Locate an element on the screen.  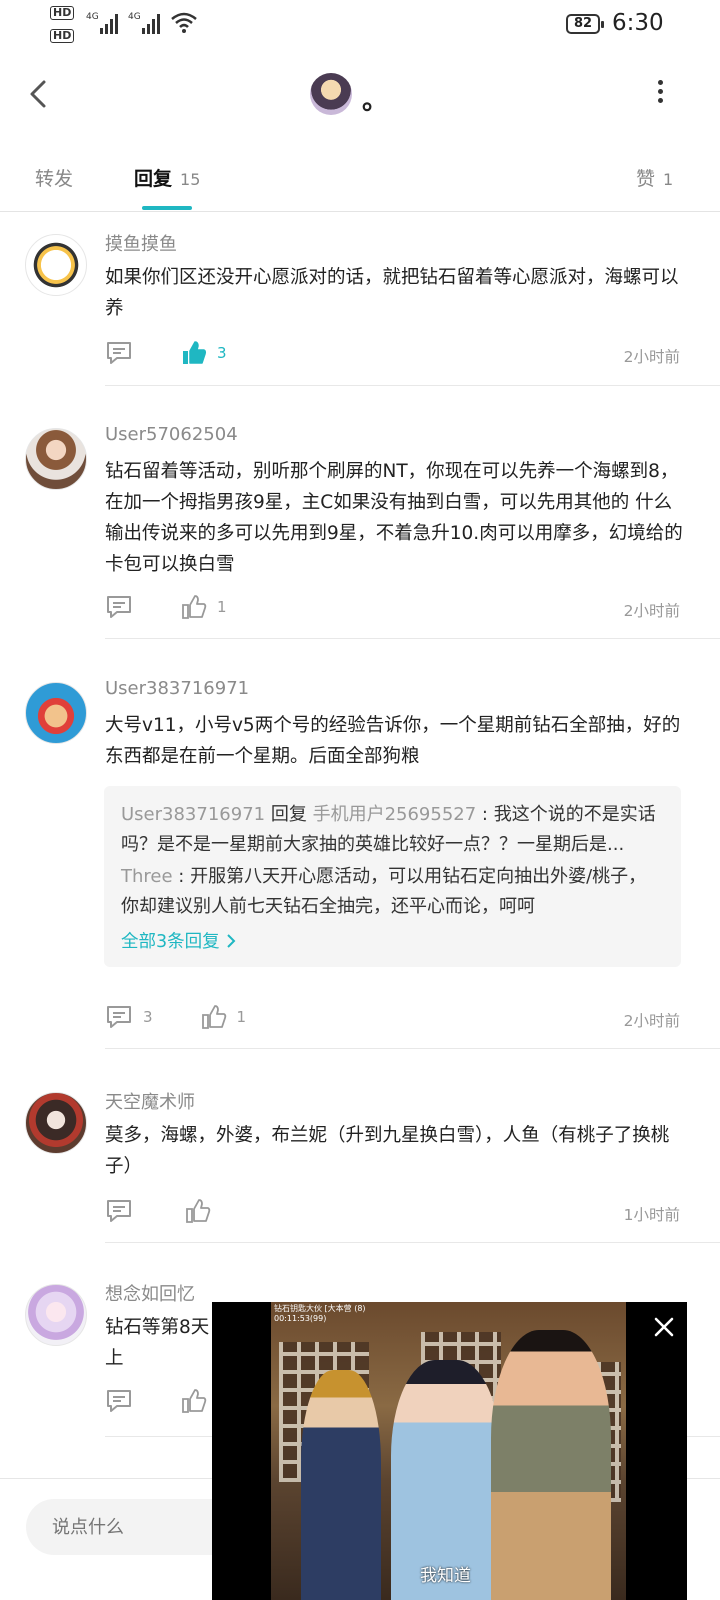
video-osd-line: 钻石钥匙大伙 [大本营 (8) is located at coordinates (320, 1308).